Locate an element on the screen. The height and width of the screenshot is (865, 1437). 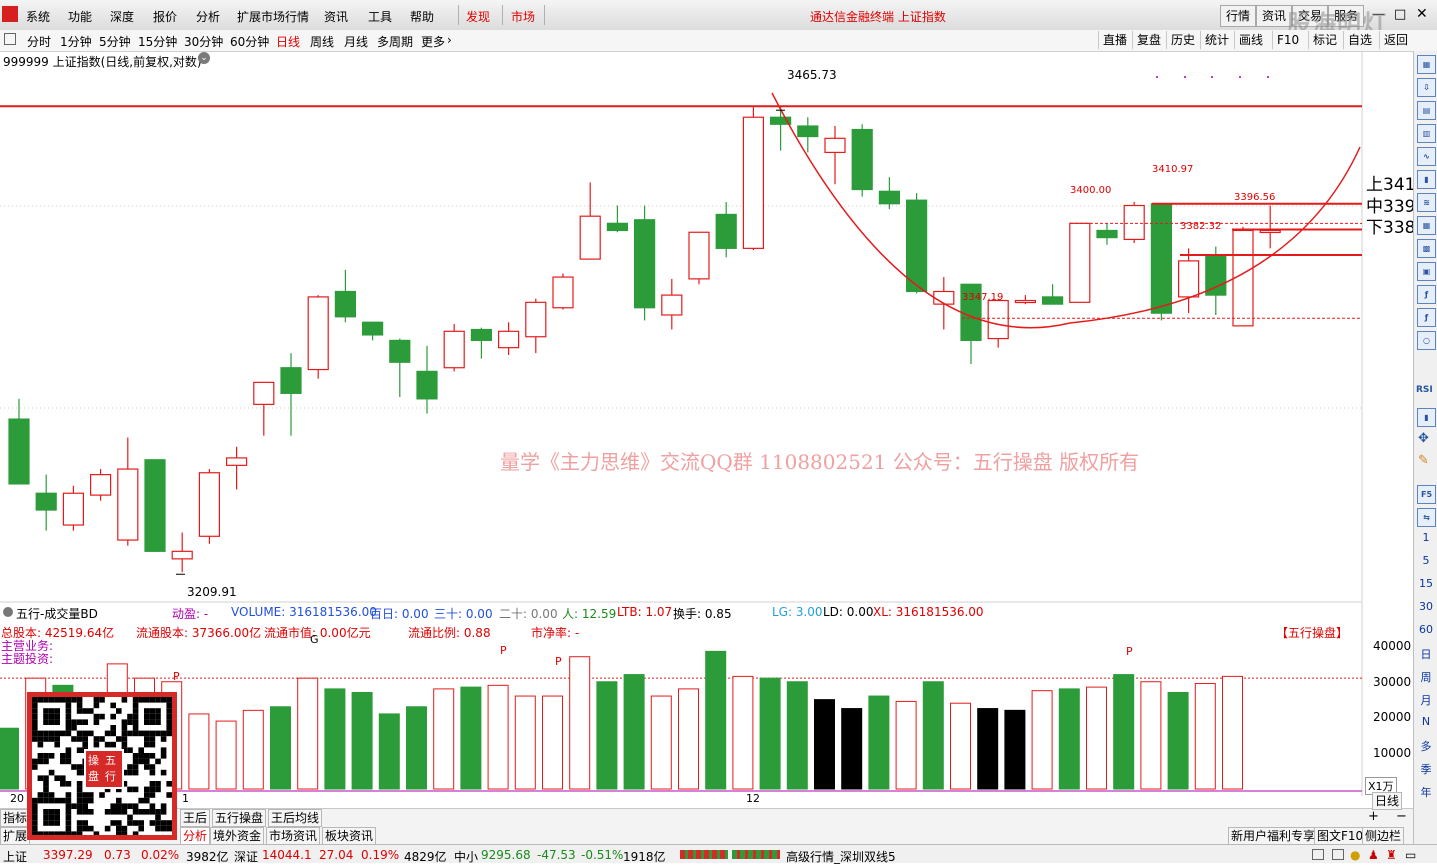
menu-info: 资讯 is located at coordinates (336, 16).